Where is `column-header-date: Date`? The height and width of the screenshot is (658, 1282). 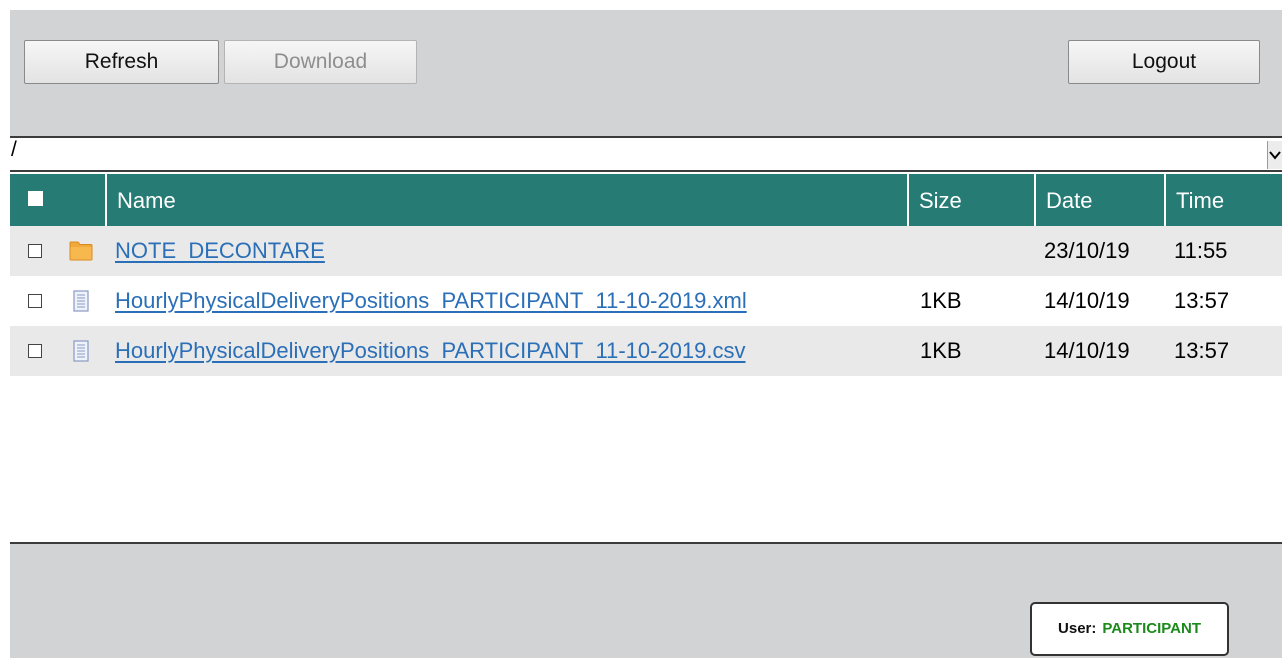
column-header-date: Date is located at coordinates (1099, 200).